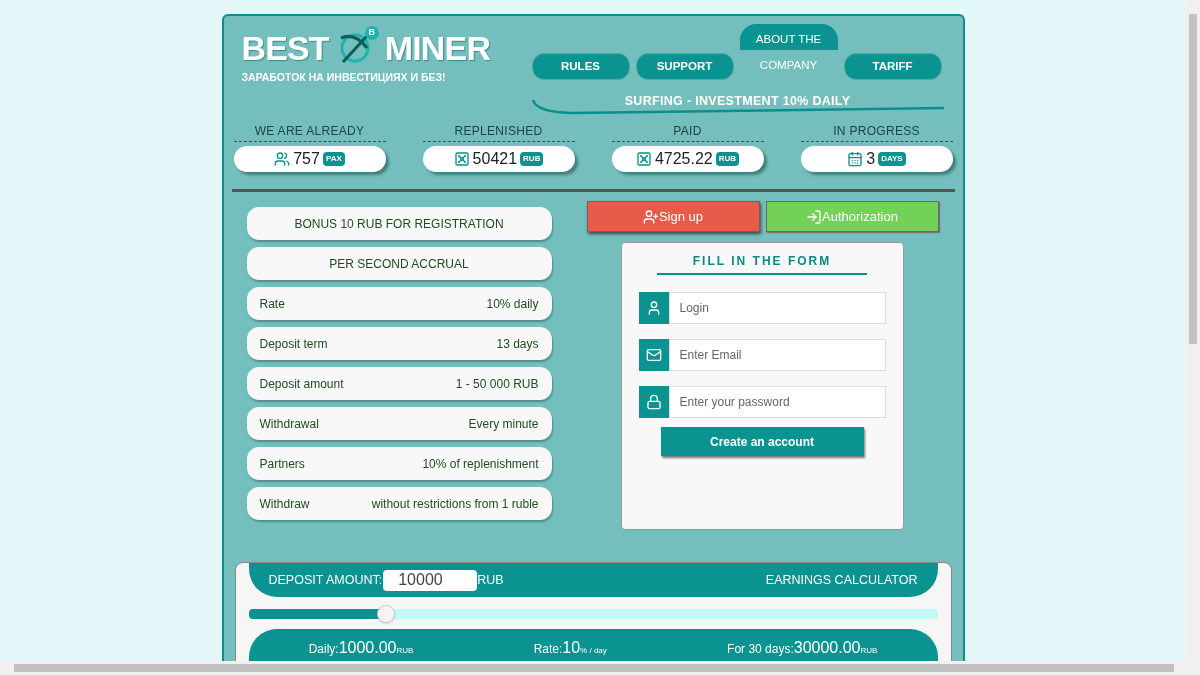 The image size is (1200, 675). What do you see at coordinates (503, 424) in the screenshot?
I see `info-value: Every minute` at bounding box center [503, 424].